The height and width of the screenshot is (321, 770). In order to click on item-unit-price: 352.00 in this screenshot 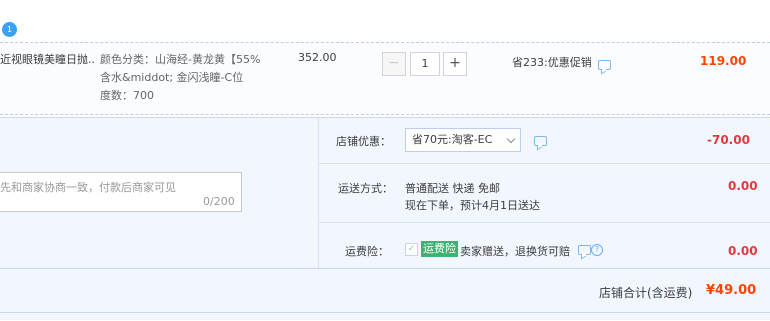, I will do `click(317, 57)`.